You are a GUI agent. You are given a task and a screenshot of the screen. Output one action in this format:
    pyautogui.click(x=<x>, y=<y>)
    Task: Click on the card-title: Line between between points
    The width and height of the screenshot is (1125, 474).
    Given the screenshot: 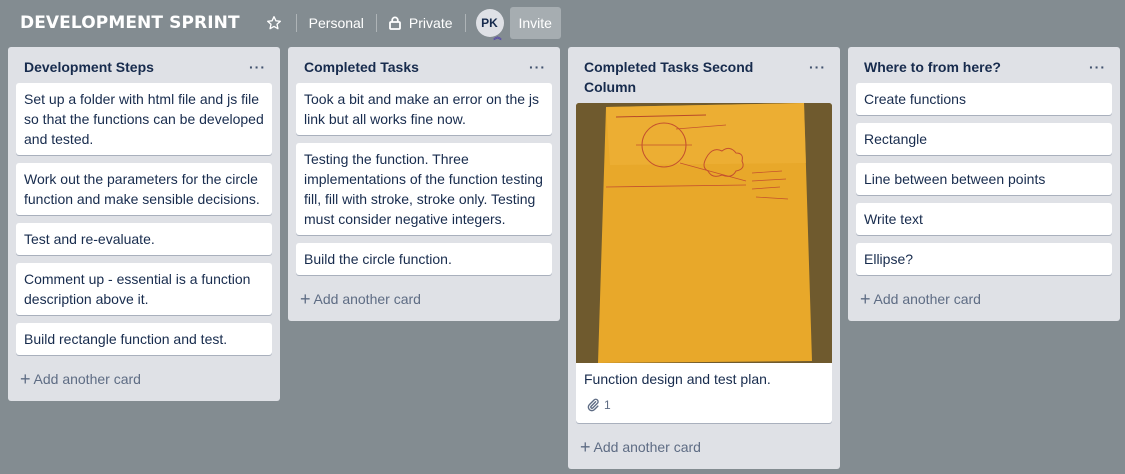 What is the action you would take?
    pyautogui.click(x=955, y=179)
    